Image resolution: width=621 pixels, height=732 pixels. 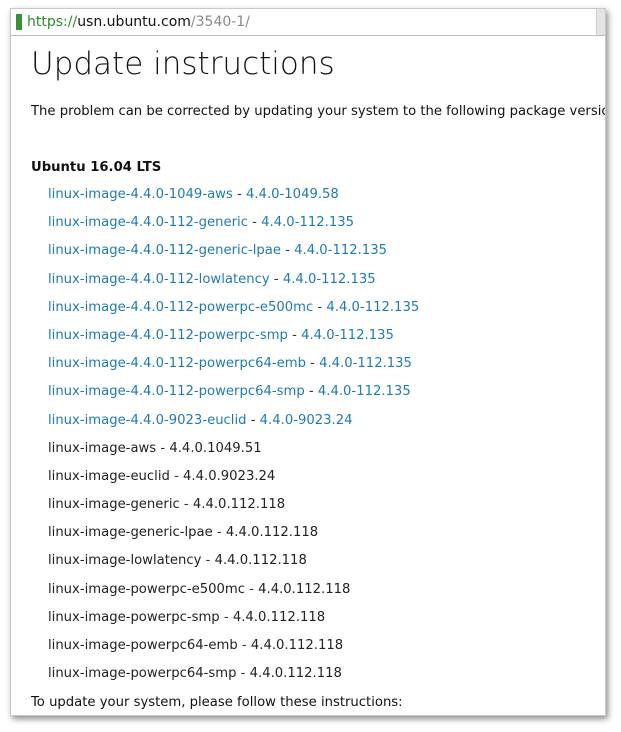 I want to click on package-version-link: 4.4.0-1049.58, so click(x=292, y=194).